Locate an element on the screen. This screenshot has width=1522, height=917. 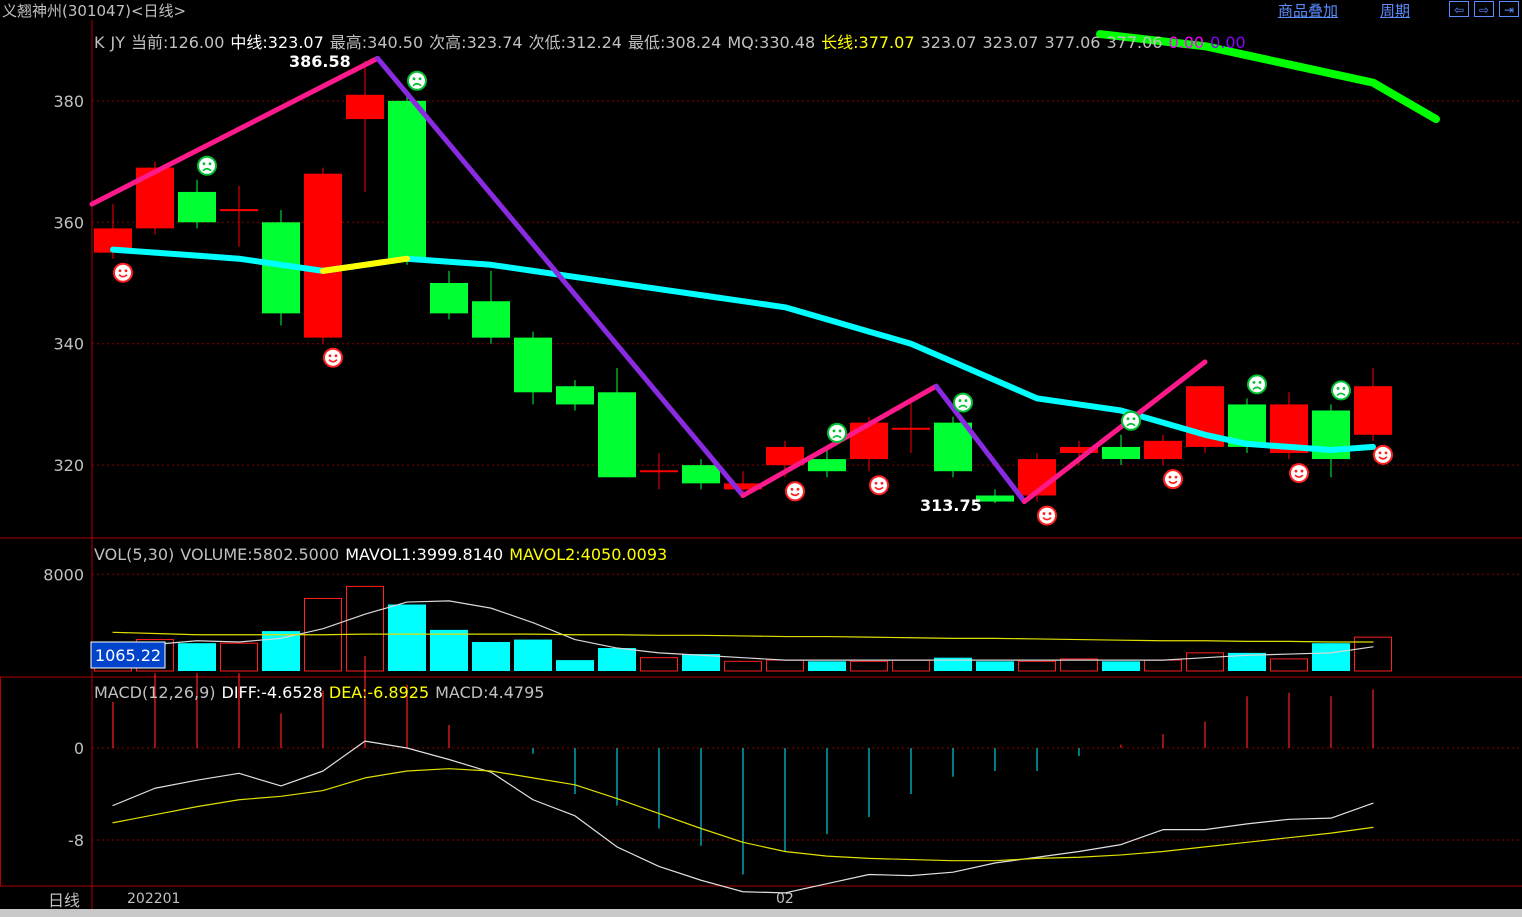
nav-prev-button: ⇦ is located at coordinates (1459, 9).